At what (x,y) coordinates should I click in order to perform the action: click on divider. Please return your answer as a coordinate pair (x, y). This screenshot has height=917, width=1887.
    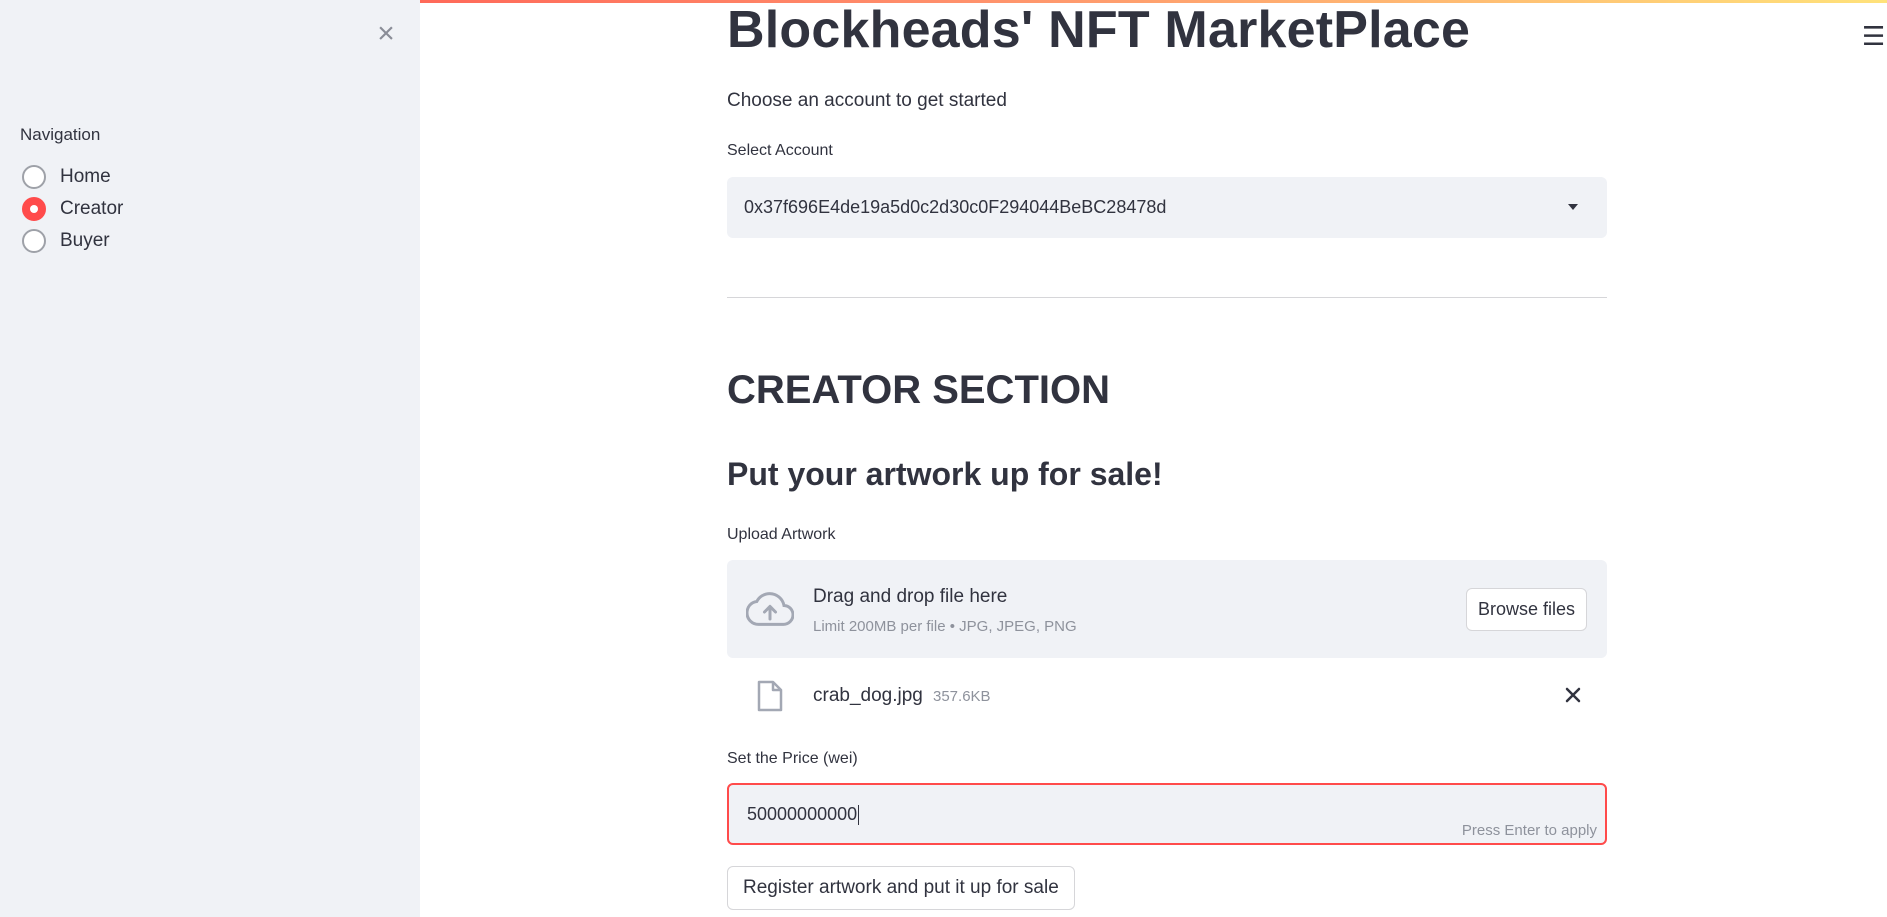
    Looking at the image, I should click on (1167, 297).